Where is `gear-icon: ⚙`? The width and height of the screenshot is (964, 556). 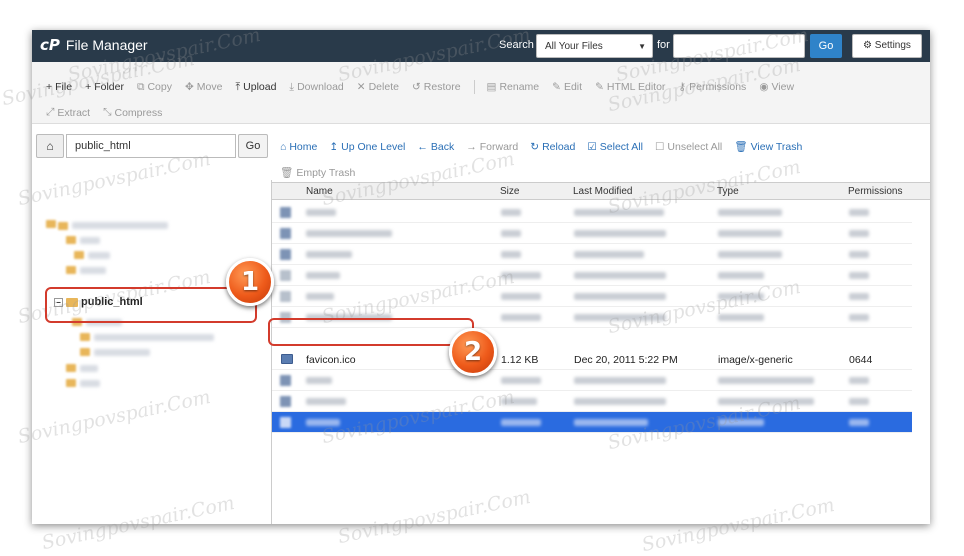
gear-icon: ⚙ is located at coordinates (868, 45).